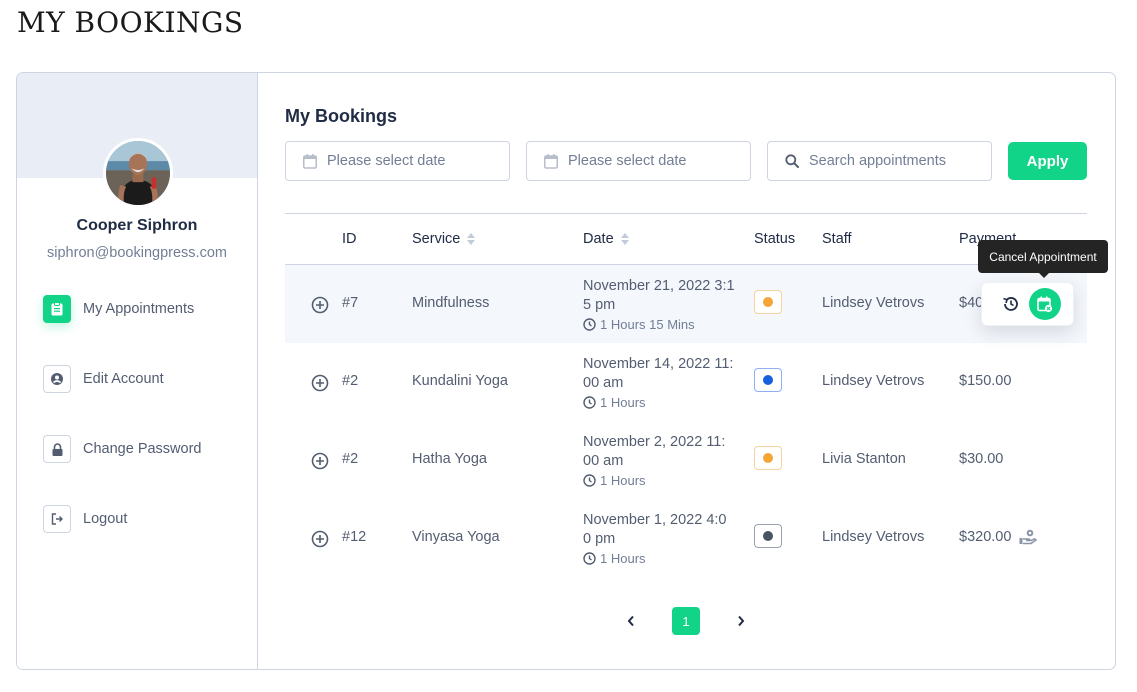  Describe the element at coordinates (658, 364) in the screenshot. I see `date-line-1: November 14, 2022 11:` at that location.